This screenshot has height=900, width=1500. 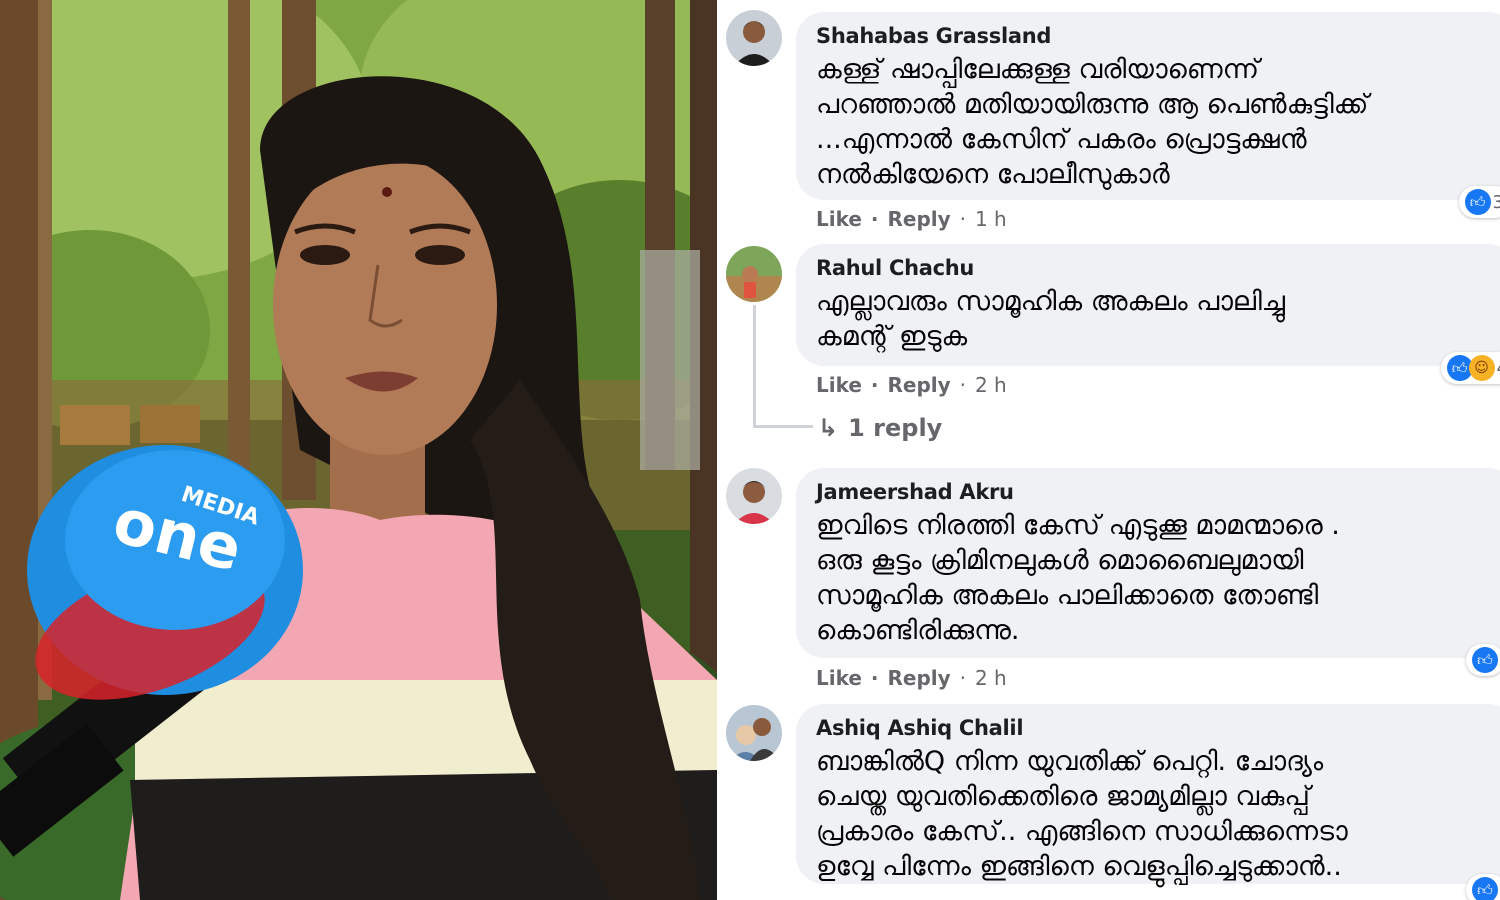 What do you see at coordinates (754, 365) in the screenshot?
I see `thread-line` at bounding box center [754, 365].